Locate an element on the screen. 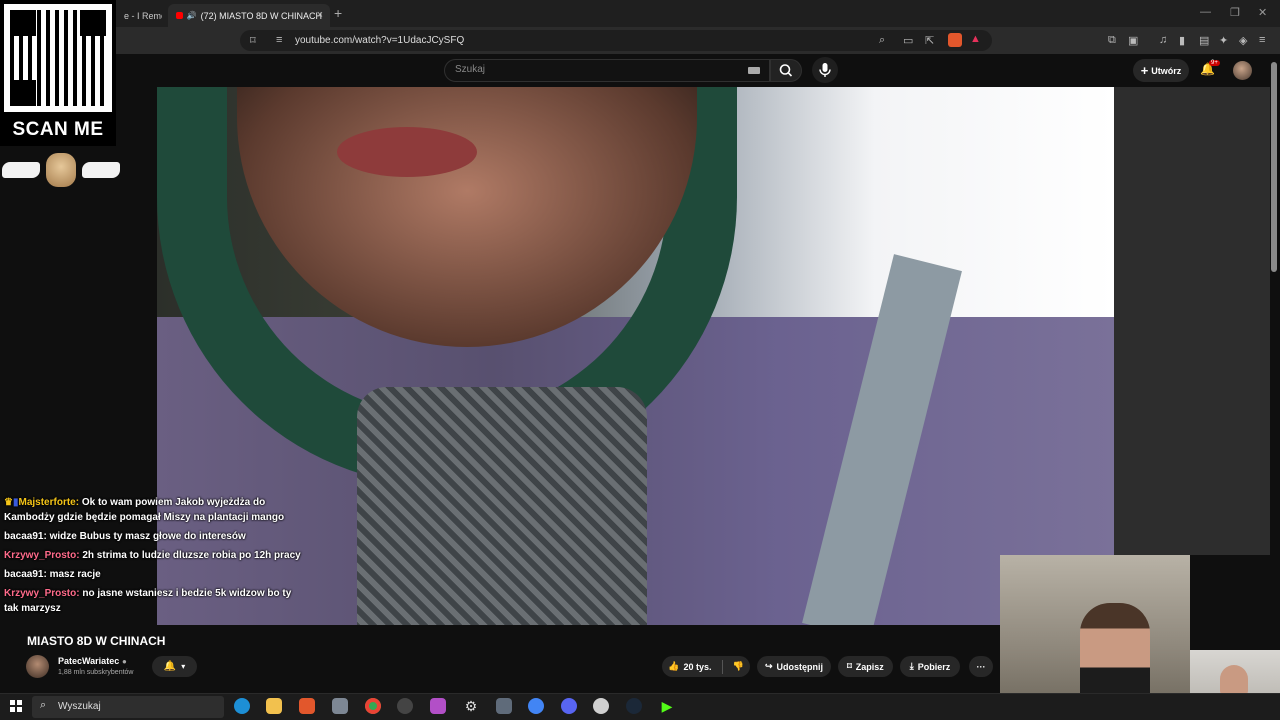 The height and width of the screenshot is (720, 1280). chat-text: masz racje is located at coordinates (73, 574).